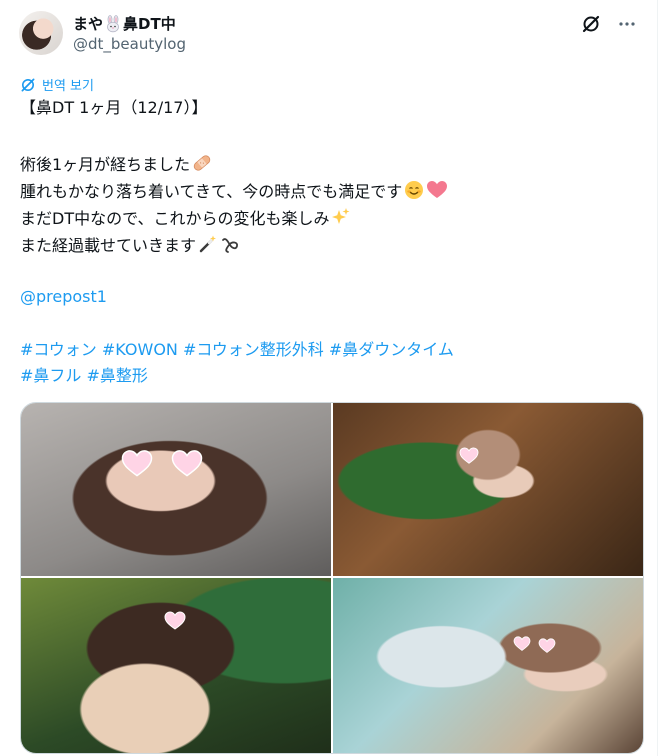  Describe the element at coordinates (105, 164) in the screenshot. I see `tweet-line-1-text: 術後1ヶ月が経ちました` at that location.